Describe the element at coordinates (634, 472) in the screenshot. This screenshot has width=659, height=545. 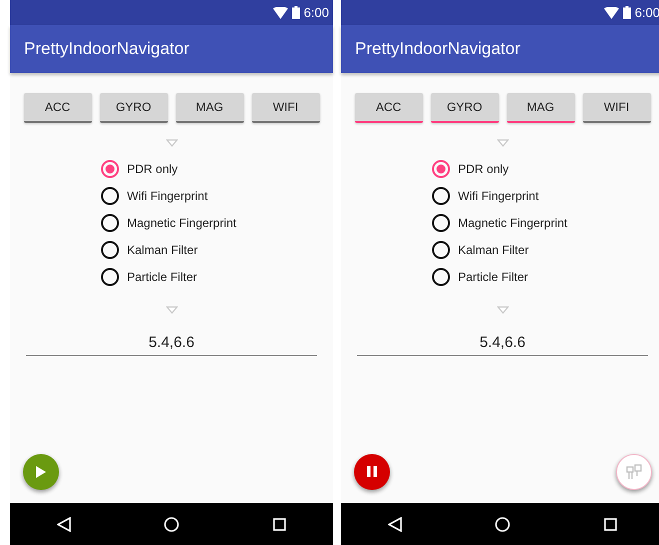
I see `map-icon` at that location.